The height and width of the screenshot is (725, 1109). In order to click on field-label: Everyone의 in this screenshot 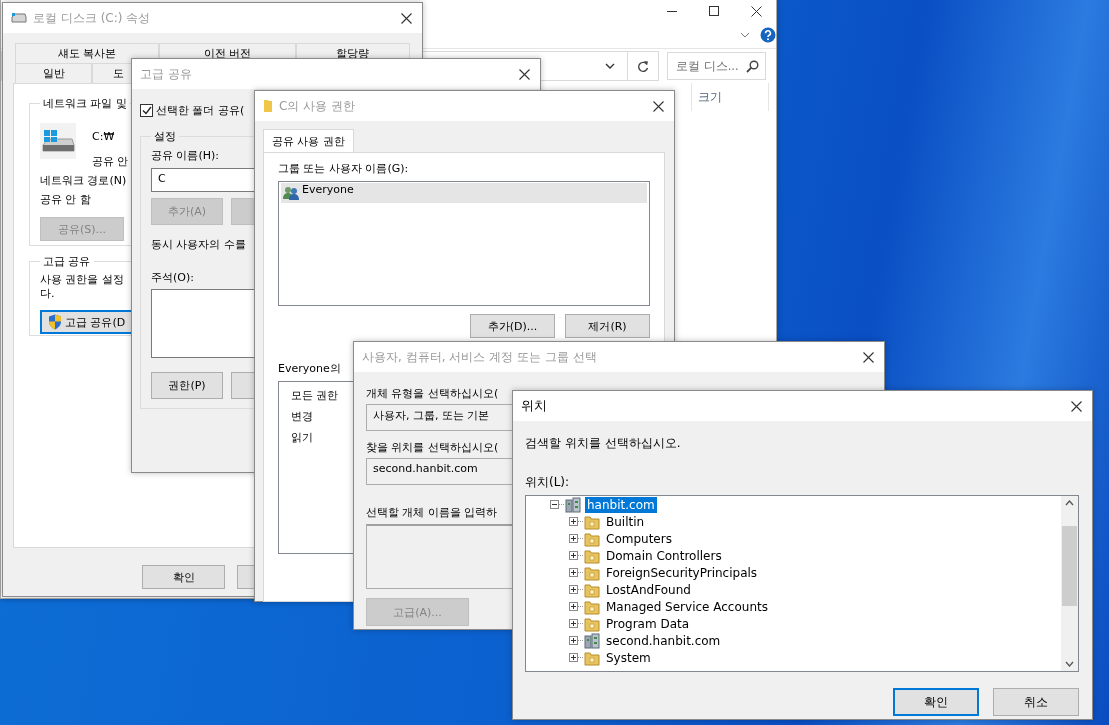, I will do `click(309, 368)`.